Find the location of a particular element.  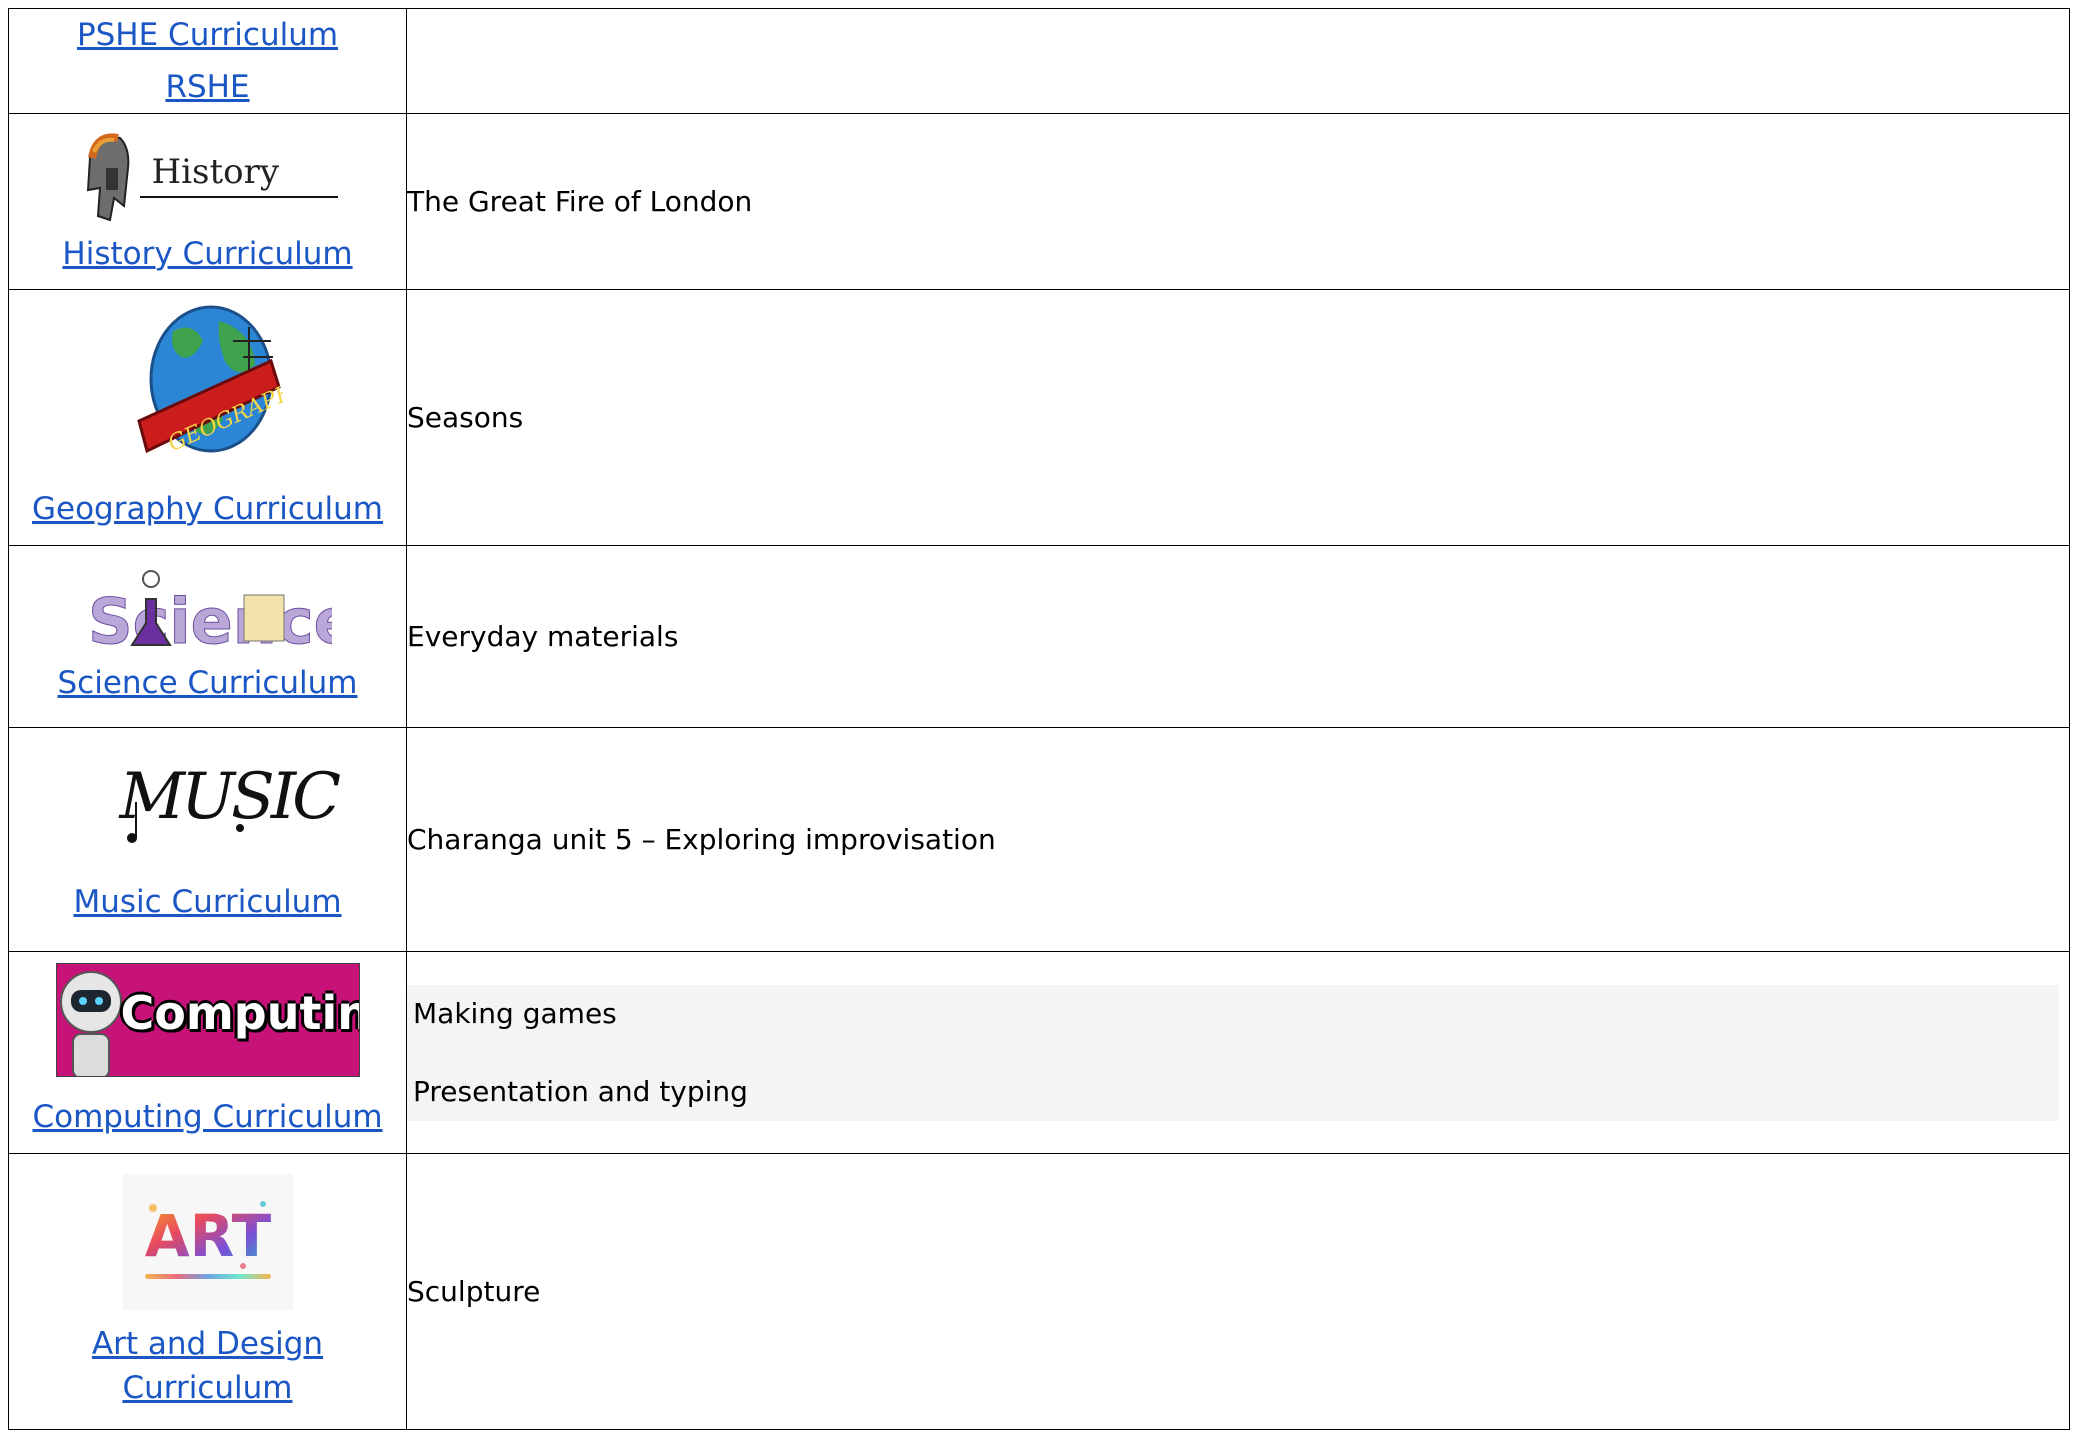

art-logo-text: ART is located at coordinates (207, 1236).